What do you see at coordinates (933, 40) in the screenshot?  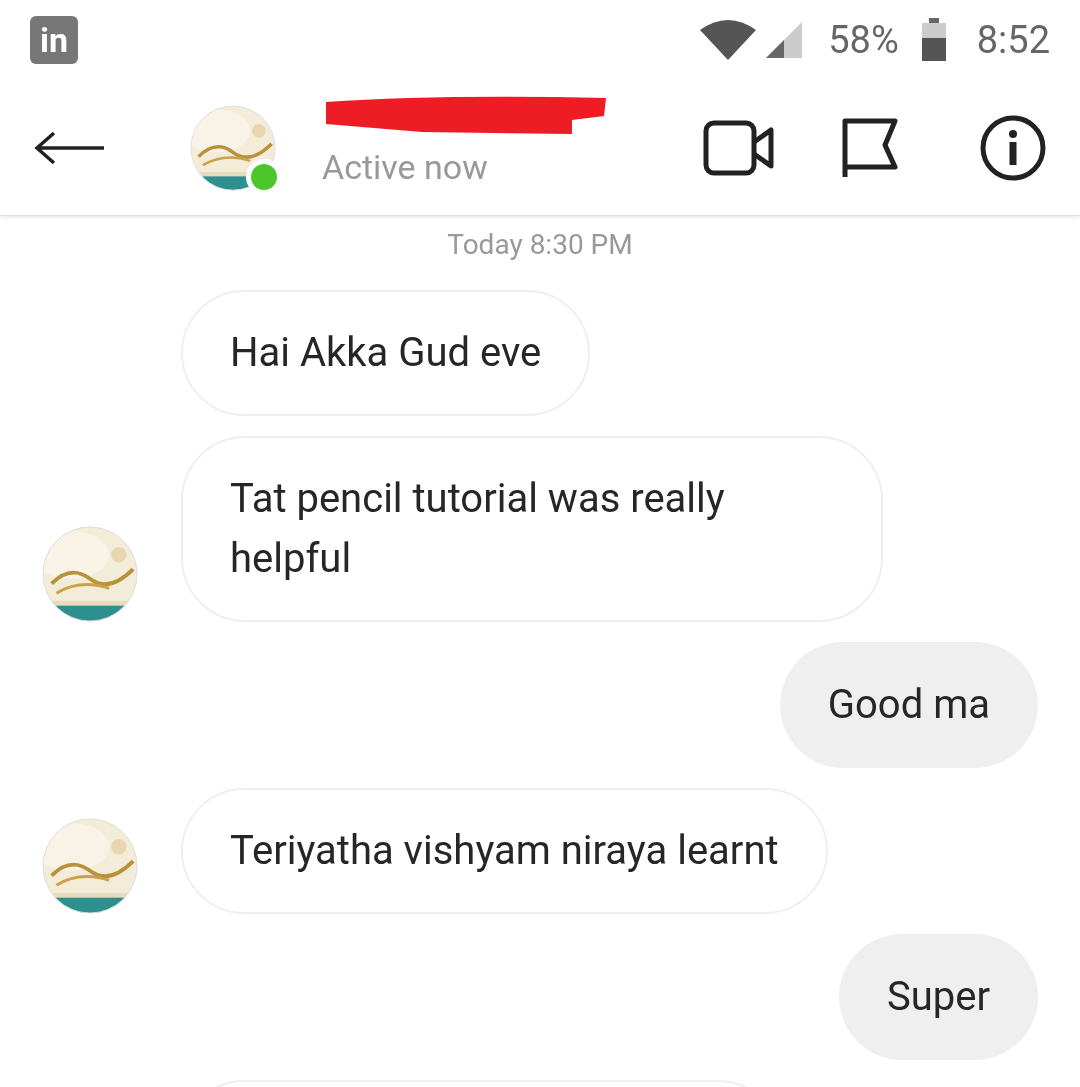 I see `battery-icon` at bounding box center [933, 40].